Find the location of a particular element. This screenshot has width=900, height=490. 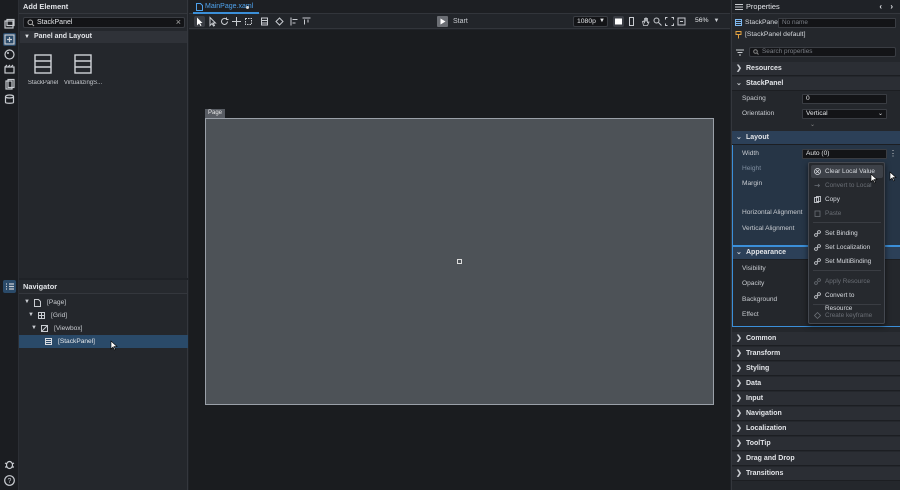

element-name-input: No name is located at coordinates (837, 23).